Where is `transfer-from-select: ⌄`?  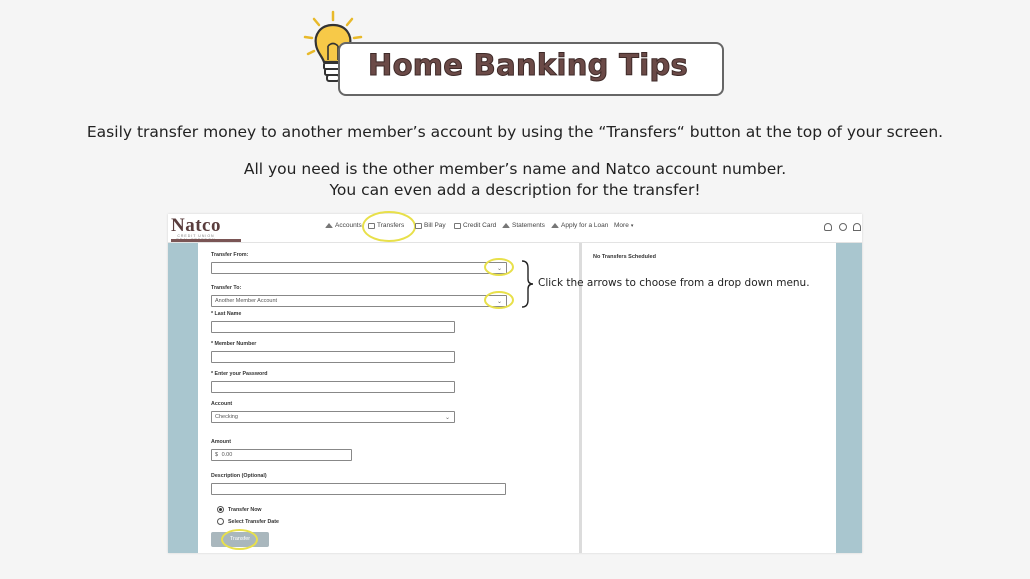 transfer-from-select: ⌄ is located at coordinates (359, 268).